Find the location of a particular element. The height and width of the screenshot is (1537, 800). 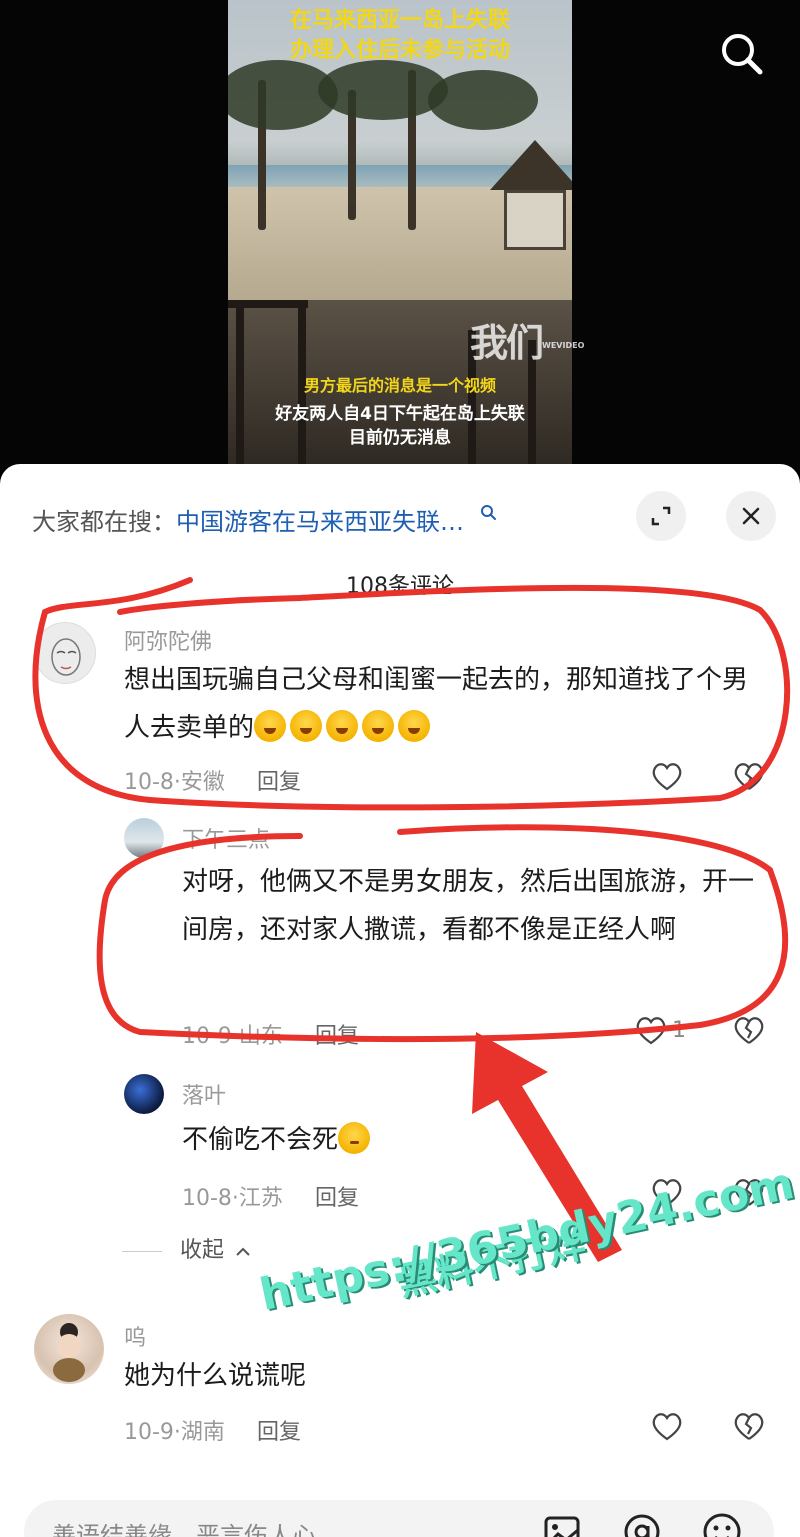

comment-text: 想出国玩骗自己父母和闺蜜一起去的，那知道找了个男人去卖单的 is located at coordinates (444, 704).